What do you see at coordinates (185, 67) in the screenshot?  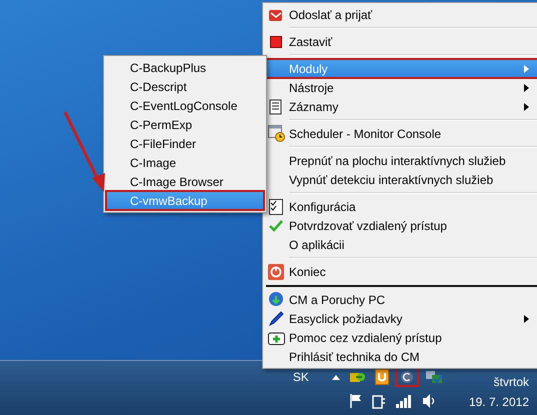 I see `submenu-item: C-BackupPlus` at bounding box center [185, 67].